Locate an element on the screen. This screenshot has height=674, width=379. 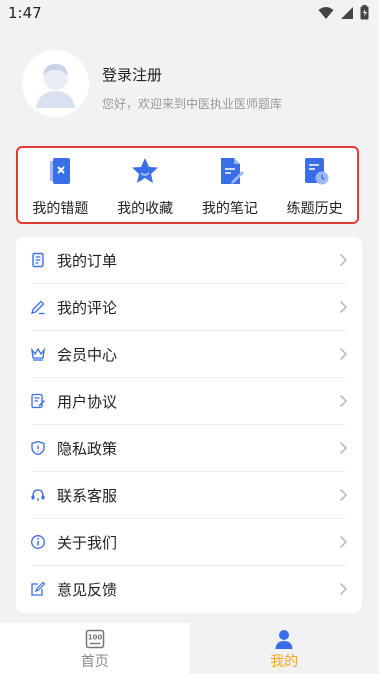
menu-item-feedback: 意见反馈 is located at coordinates (189, 589).